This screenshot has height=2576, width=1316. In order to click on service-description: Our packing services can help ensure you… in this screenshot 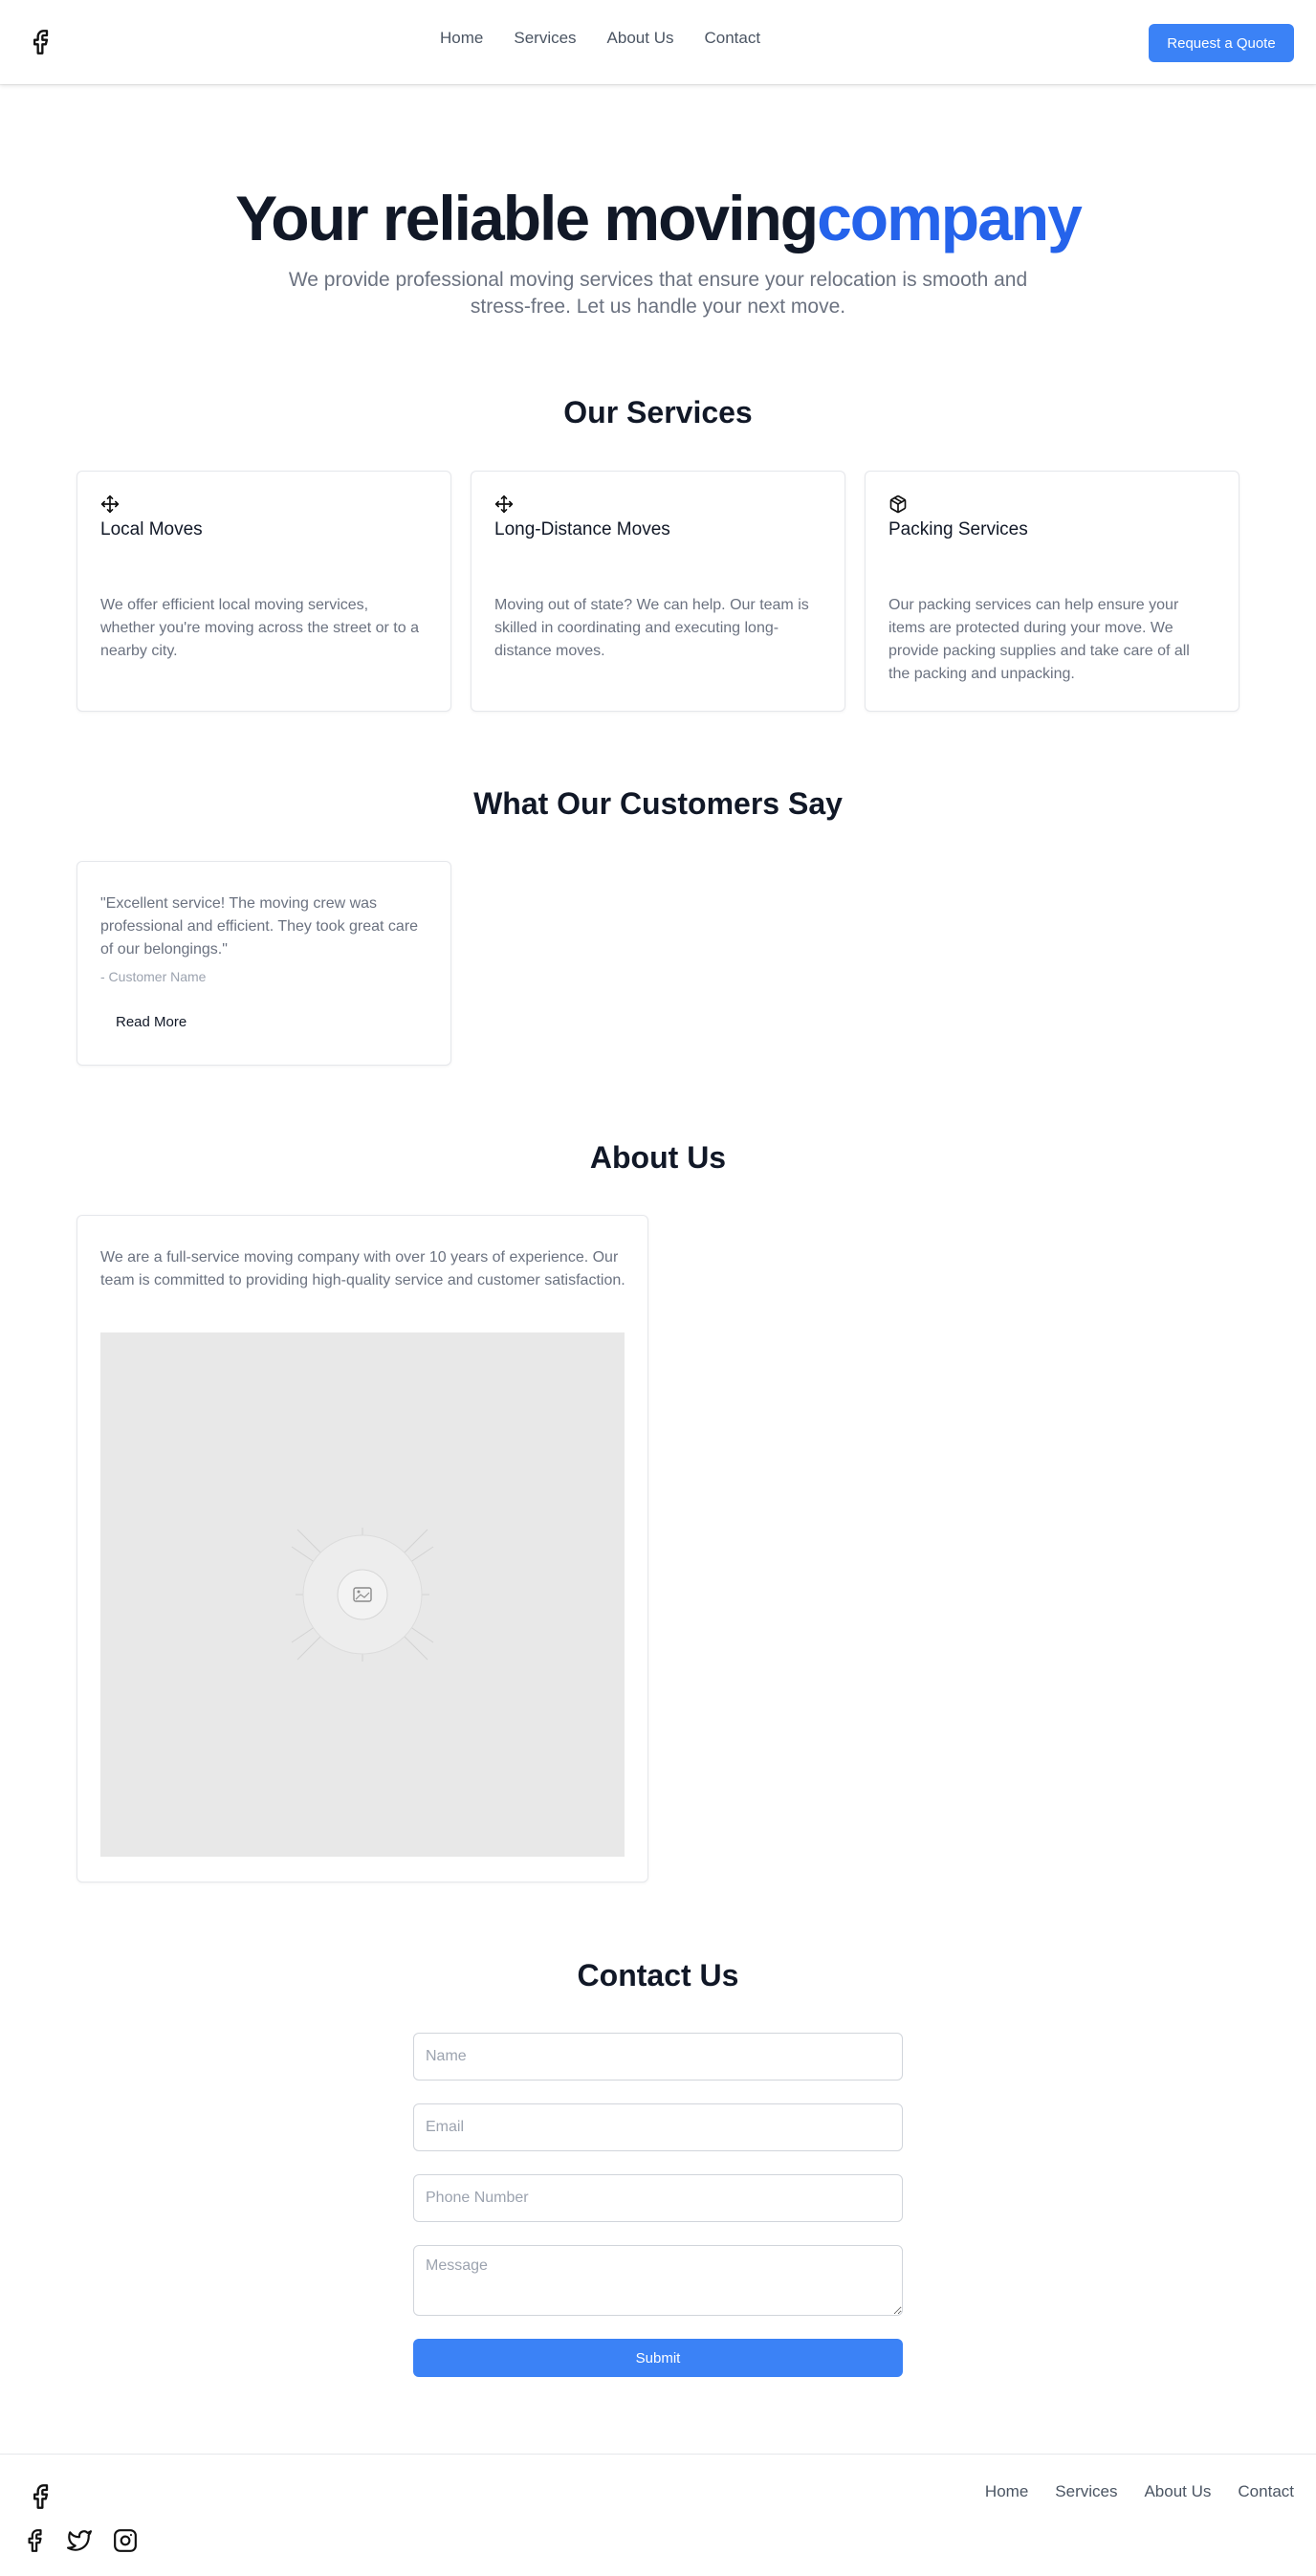, I will do `click(1039, 639)`.